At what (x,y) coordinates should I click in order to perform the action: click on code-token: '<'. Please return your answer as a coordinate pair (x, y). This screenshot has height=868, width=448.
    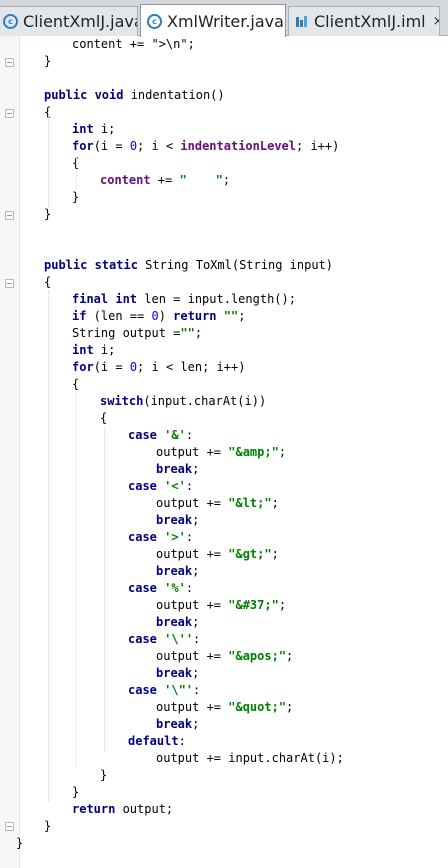
    Looking at the image, I should click on (175, 486).